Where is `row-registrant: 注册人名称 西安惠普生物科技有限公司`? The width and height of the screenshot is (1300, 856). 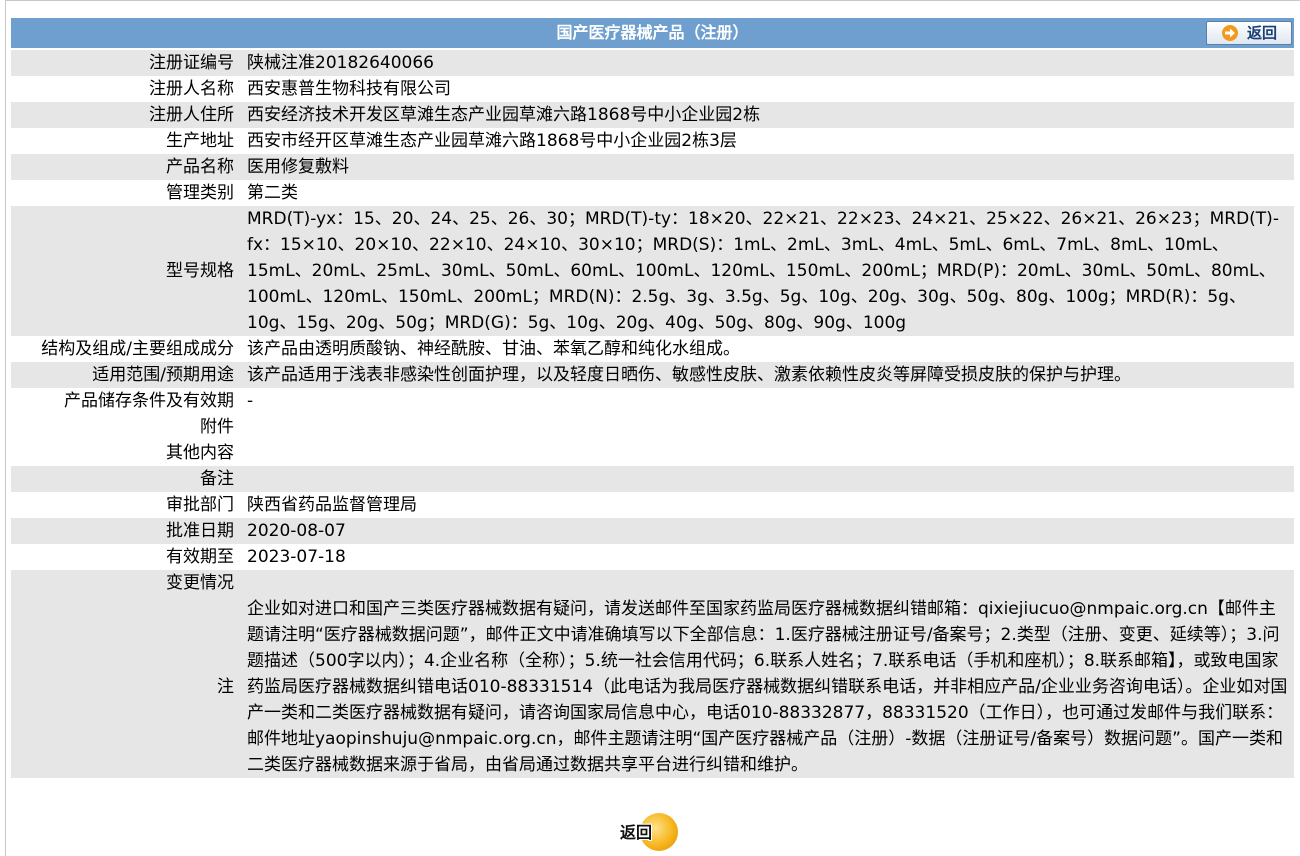 row-registrant: 注册人名称 西安惠普生物科技有限公司 is located at coordinates (652, 89).